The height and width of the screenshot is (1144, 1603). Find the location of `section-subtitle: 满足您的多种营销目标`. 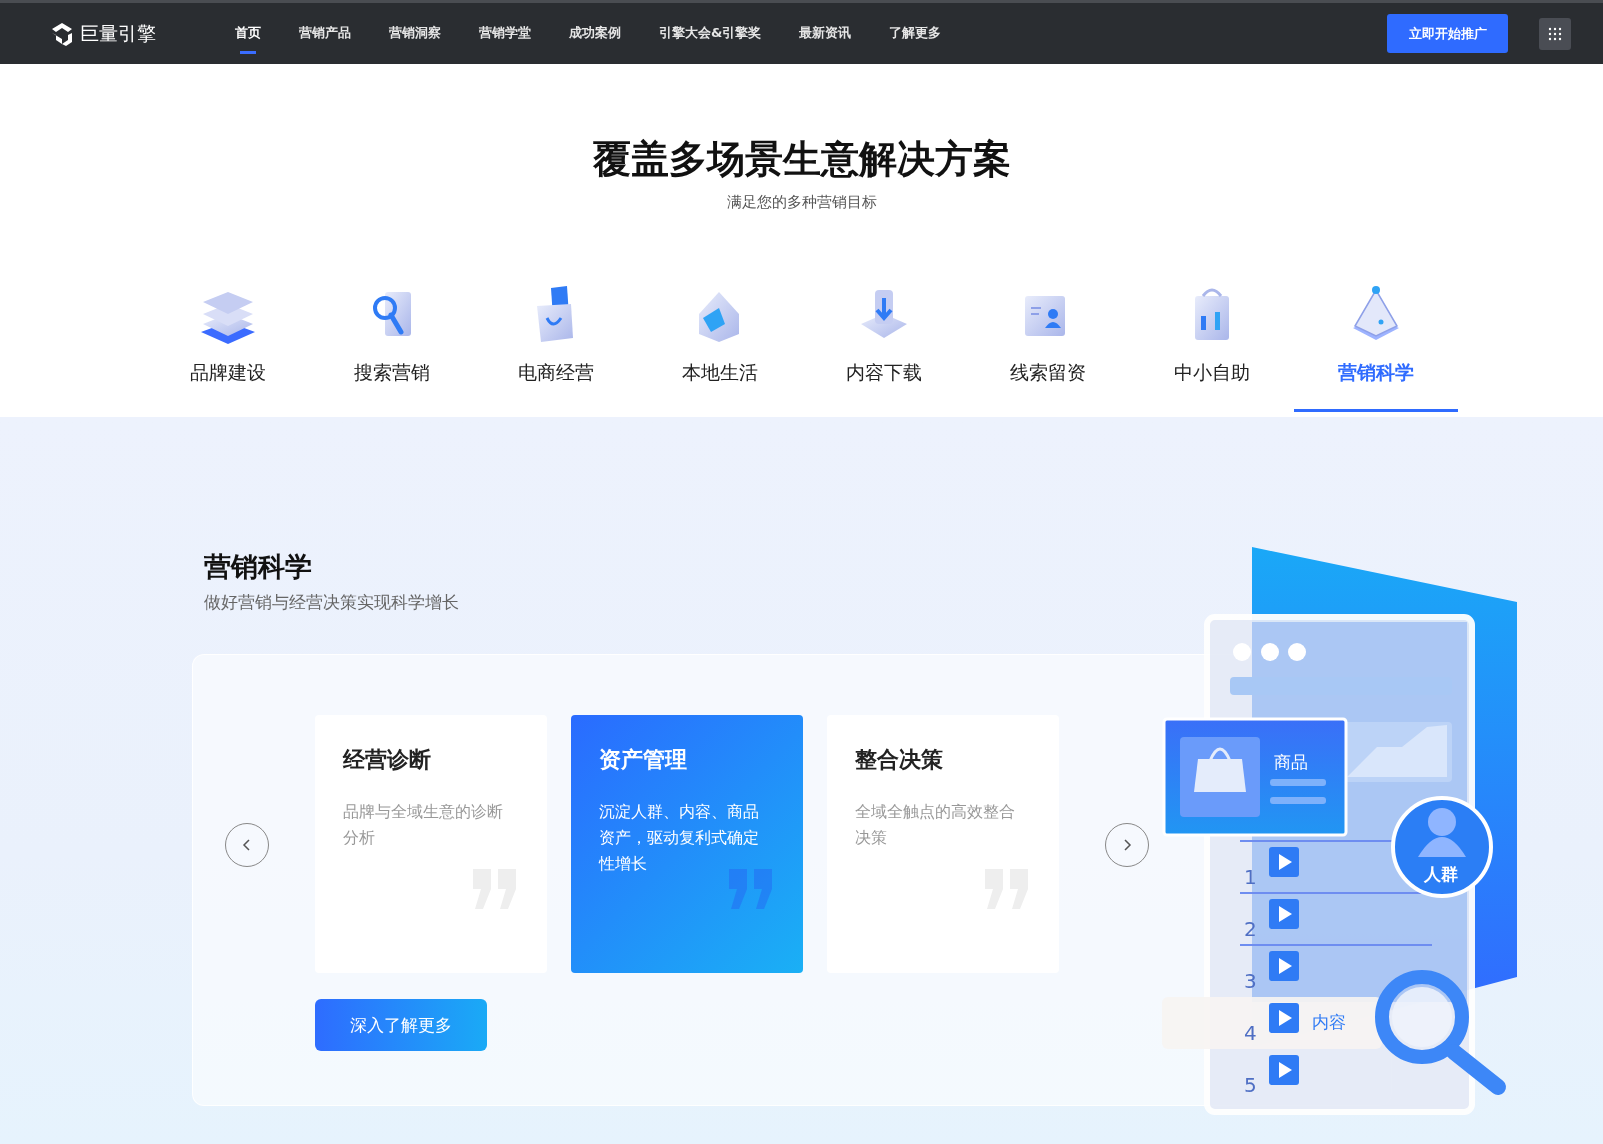

section-subtitle: 满足您的多种营销目标 is located at coordinates (801, 202).